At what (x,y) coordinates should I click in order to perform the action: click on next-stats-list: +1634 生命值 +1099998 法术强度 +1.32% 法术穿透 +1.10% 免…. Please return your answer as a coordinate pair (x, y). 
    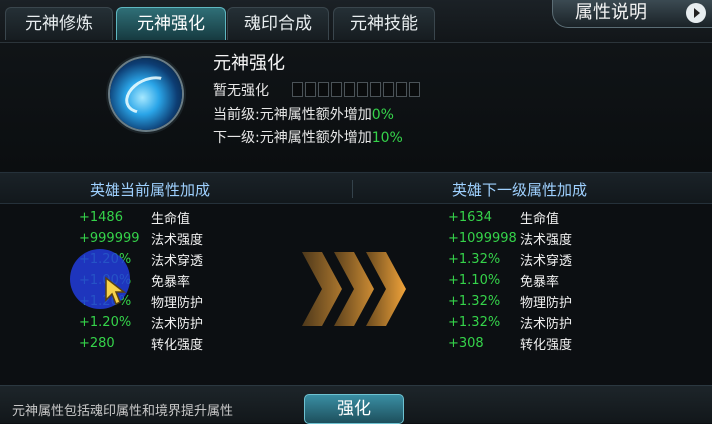
    Looking at the image, I should click on (510, 280).